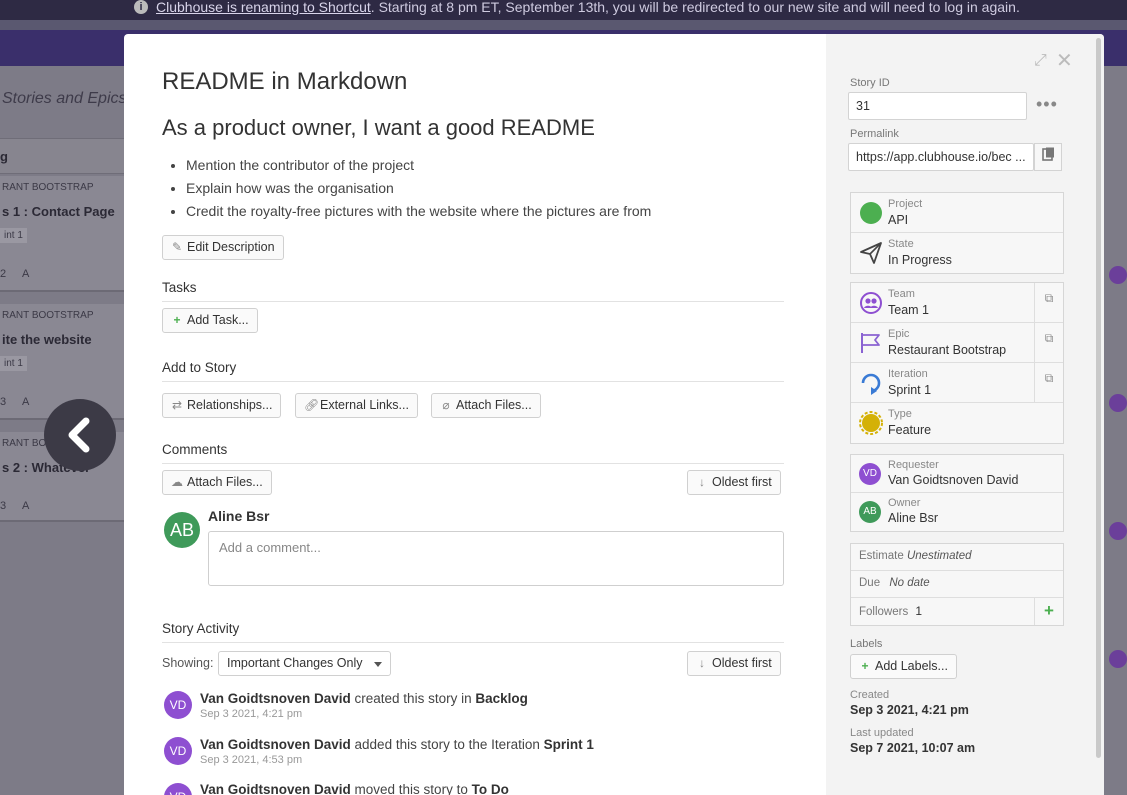 The image size is (1127, 795). Describe the element at coordinates (884, 612) in the screenshot. I see `followers-label: Followers` at that location.